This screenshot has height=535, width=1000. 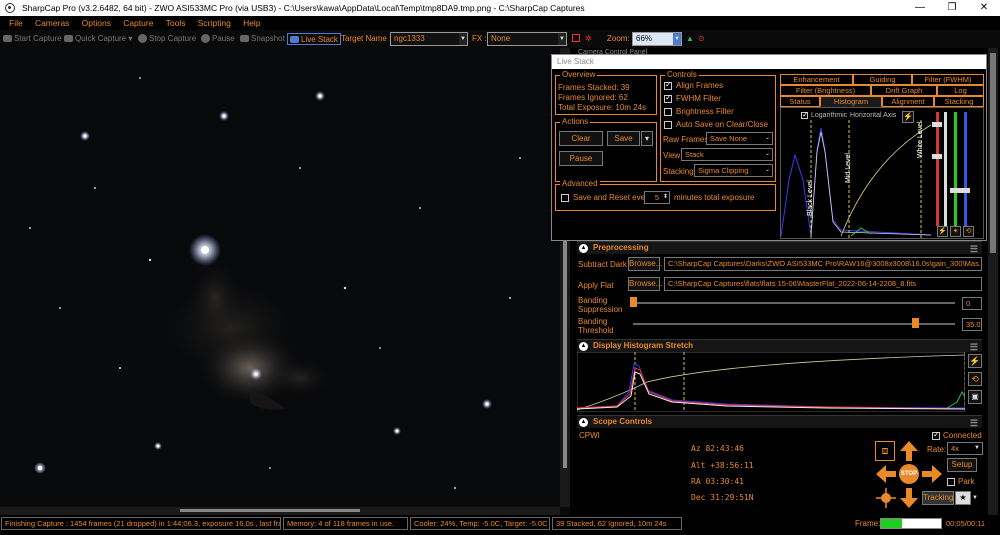 What do you see at coordinates (647, 138) in the screenshot?
I see `chevron-down-icon: ▾` at bounding box center [647, 138].